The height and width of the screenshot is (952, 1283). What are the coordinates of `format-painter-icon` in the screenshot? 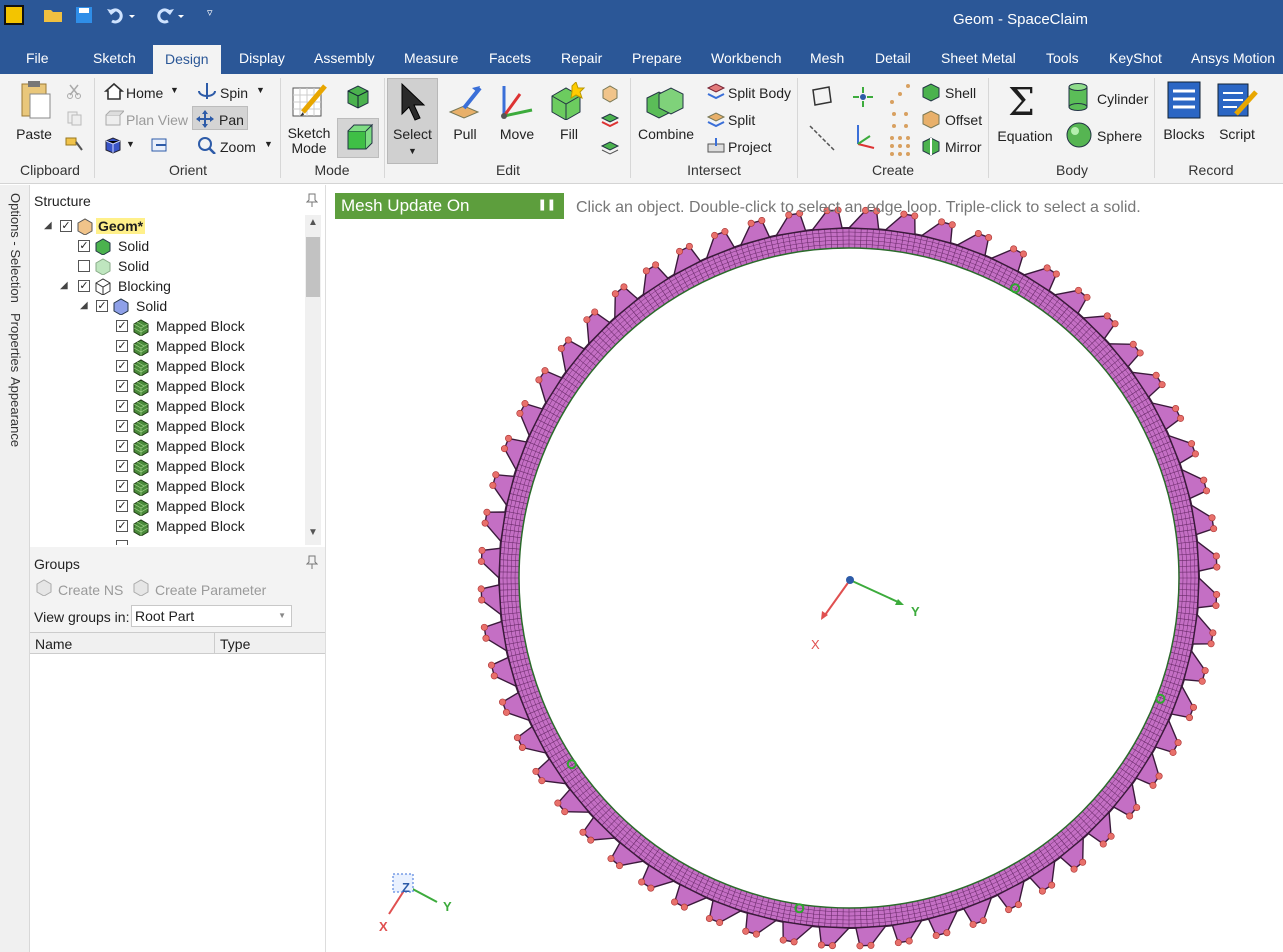 It's located at (74, 145).